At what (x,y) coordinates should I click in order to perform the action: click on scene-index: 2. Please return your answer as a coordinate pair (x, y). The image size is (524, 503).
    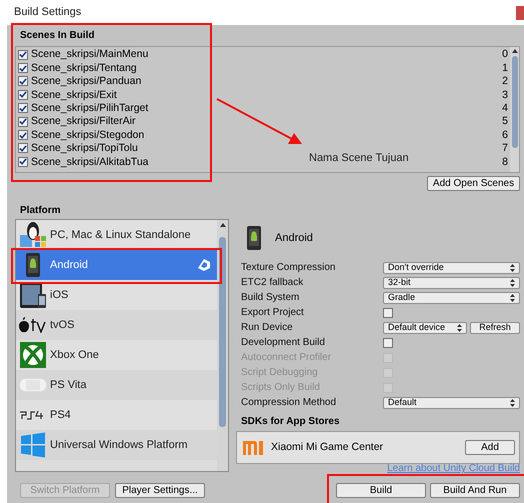
    Looking at the image, I should click on (505, 81).